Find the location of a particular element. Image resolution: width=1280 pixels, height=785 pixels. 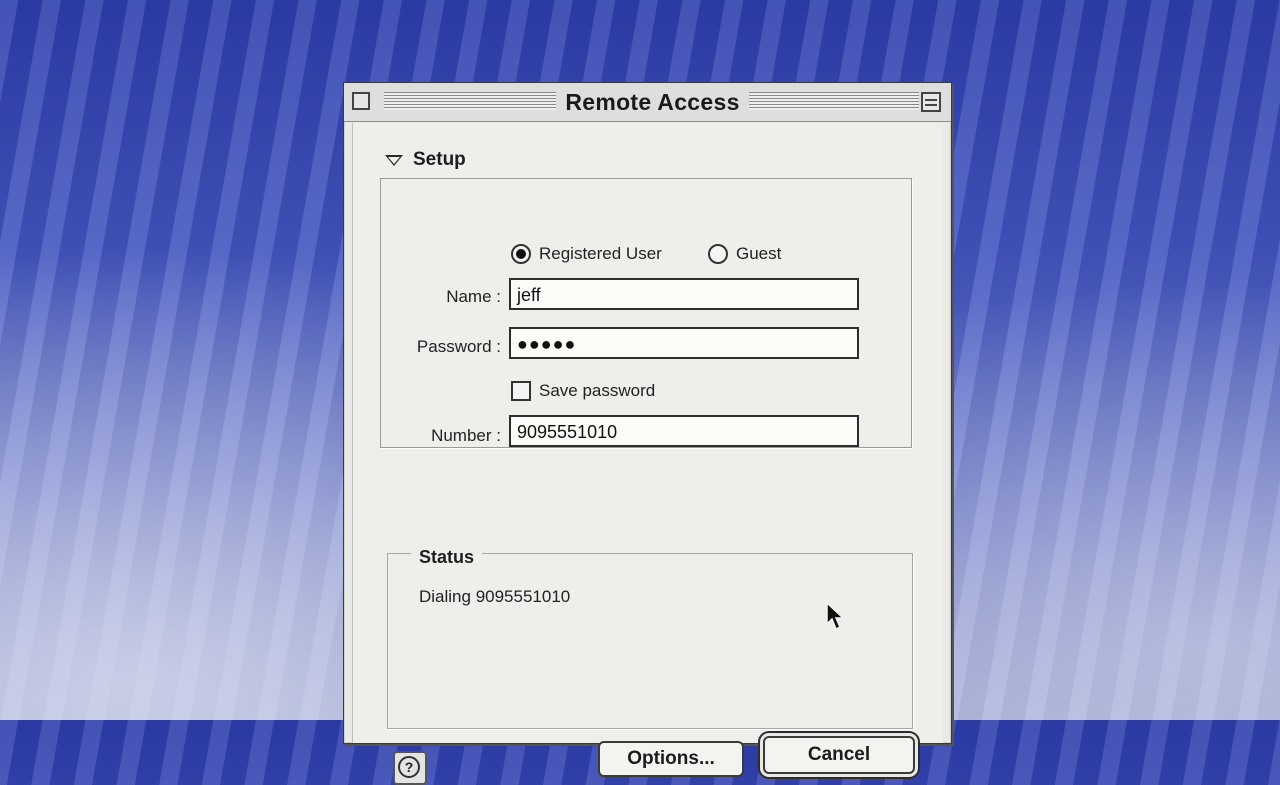

status-group-box is located at coordinates (650, 641).